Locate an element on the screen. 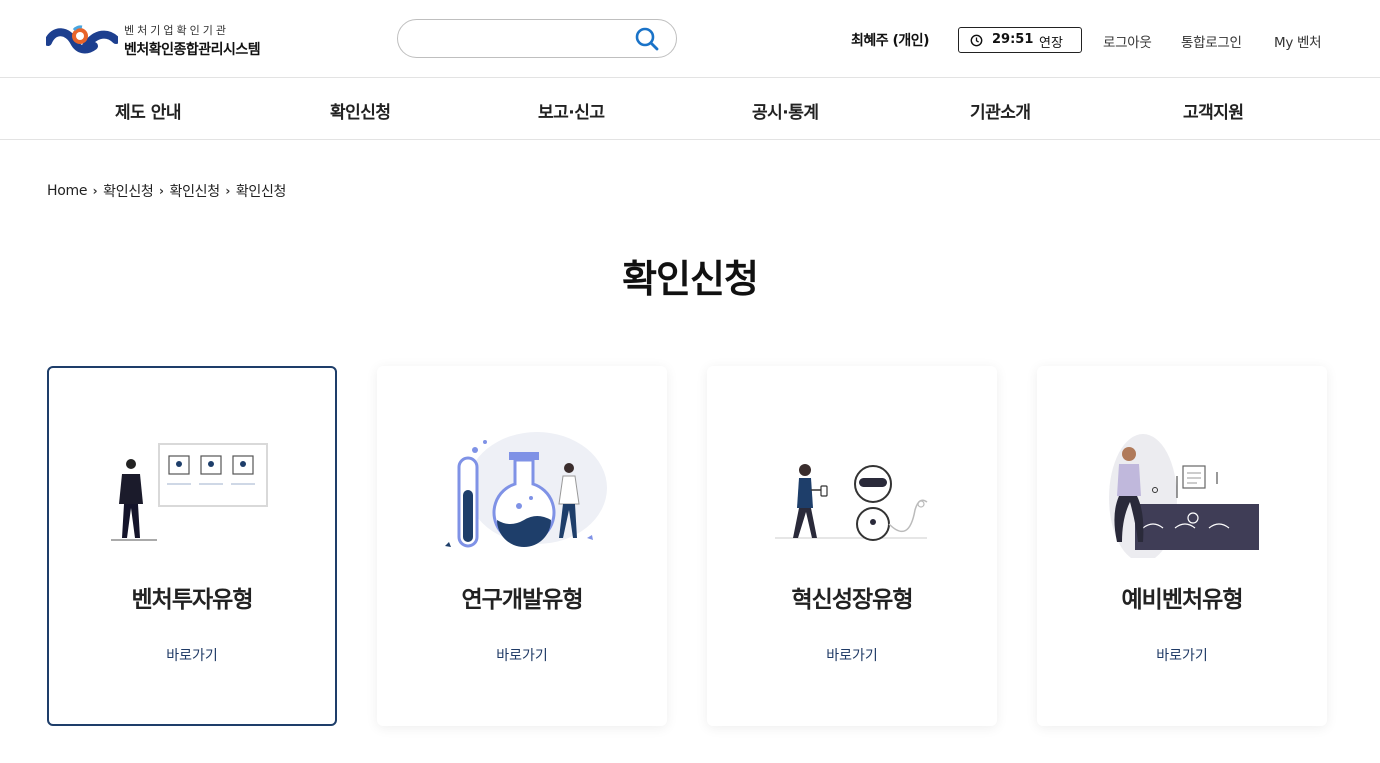 The height and width of the screenshot is (763, 1380). nav-item-apply: 확인신청 is located at coordinates (360, 110).